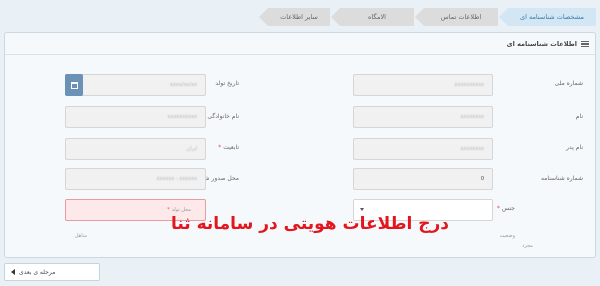 The height and width of the screenshot is (286, 600). I want to click on gender-label-text: جنس, so click(508, 208).